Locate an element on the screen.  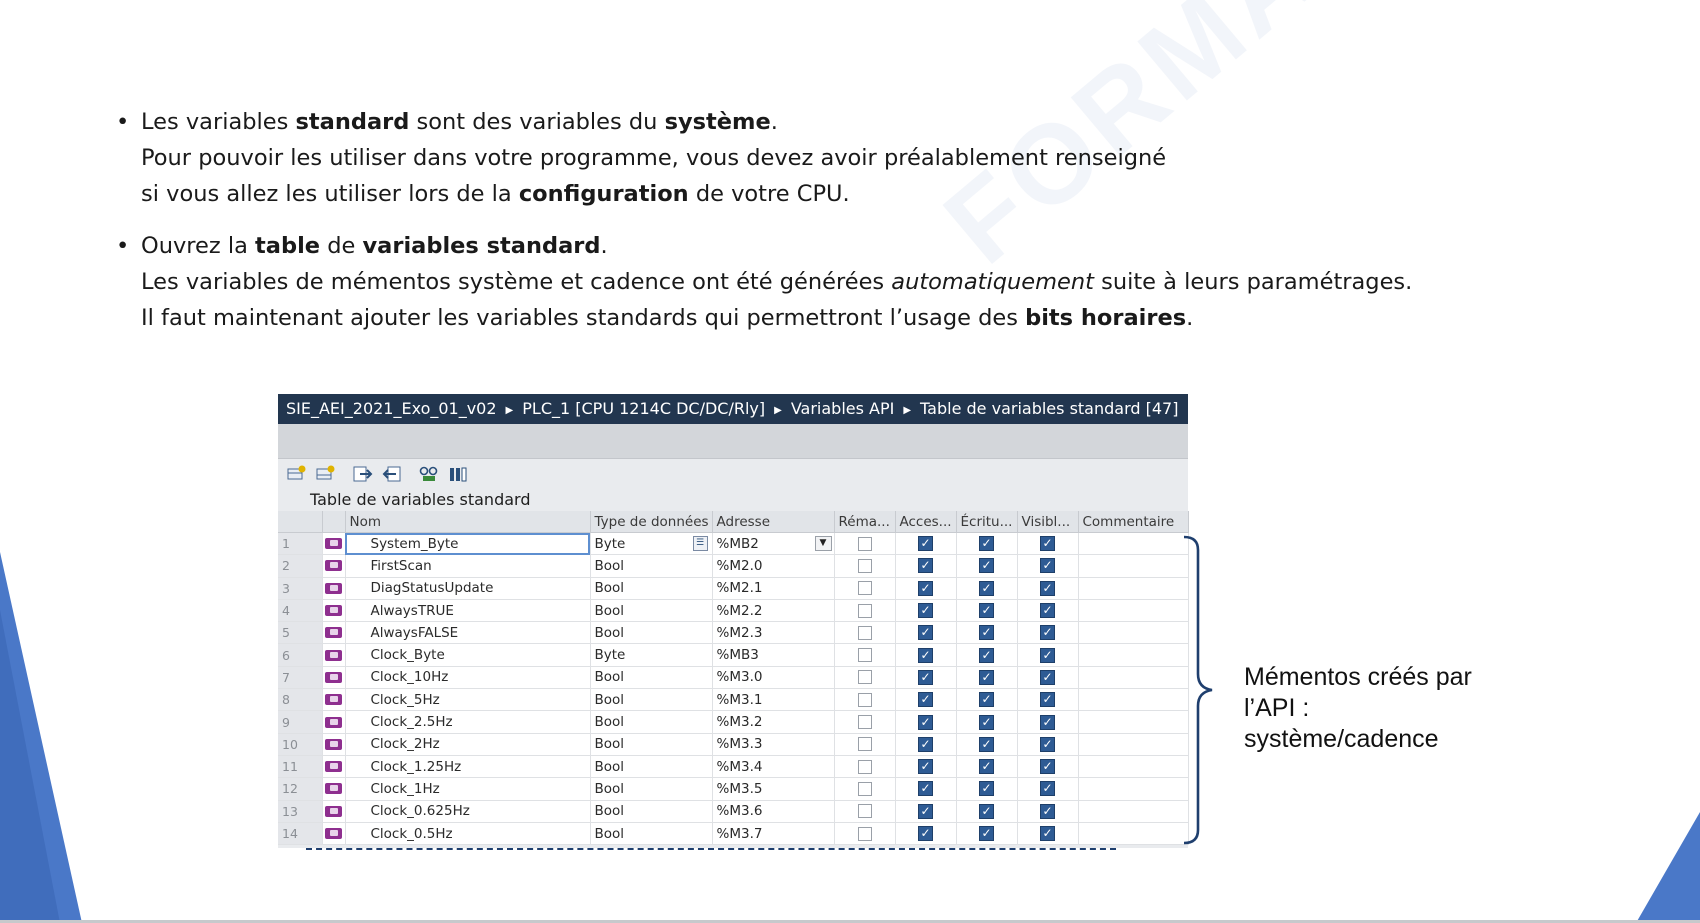
variable-name-cell: AlwaysFALSE is located at coordinates (468, 633).